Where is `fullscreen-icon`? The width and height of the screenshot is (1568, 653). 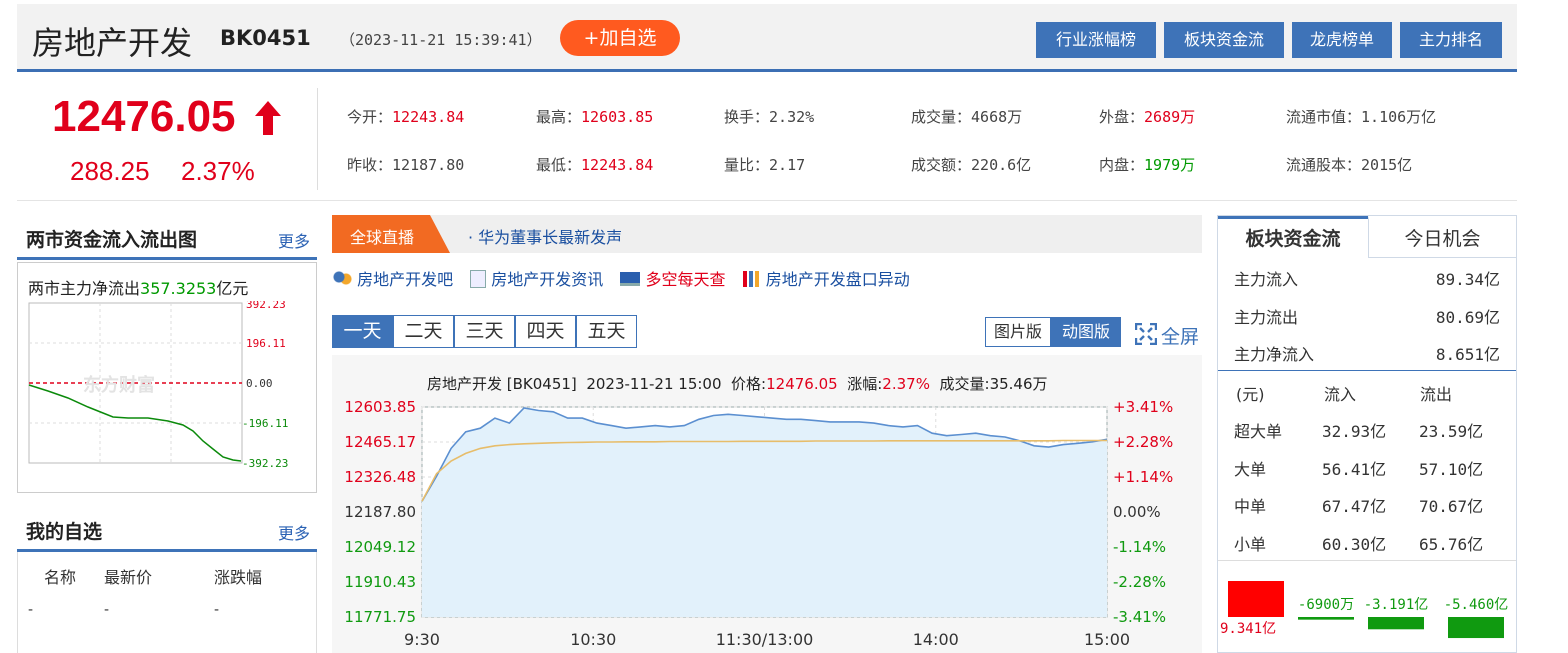 fullscreen-icon is located at coordinates (1146, 334).